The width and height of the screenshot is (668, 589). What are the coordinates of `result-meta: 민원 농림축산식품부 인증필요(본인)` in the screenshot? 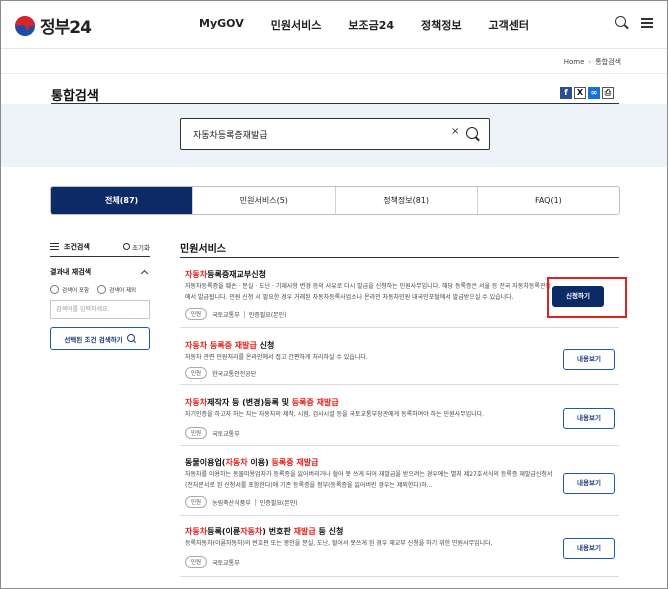 It's located at (241, 502).